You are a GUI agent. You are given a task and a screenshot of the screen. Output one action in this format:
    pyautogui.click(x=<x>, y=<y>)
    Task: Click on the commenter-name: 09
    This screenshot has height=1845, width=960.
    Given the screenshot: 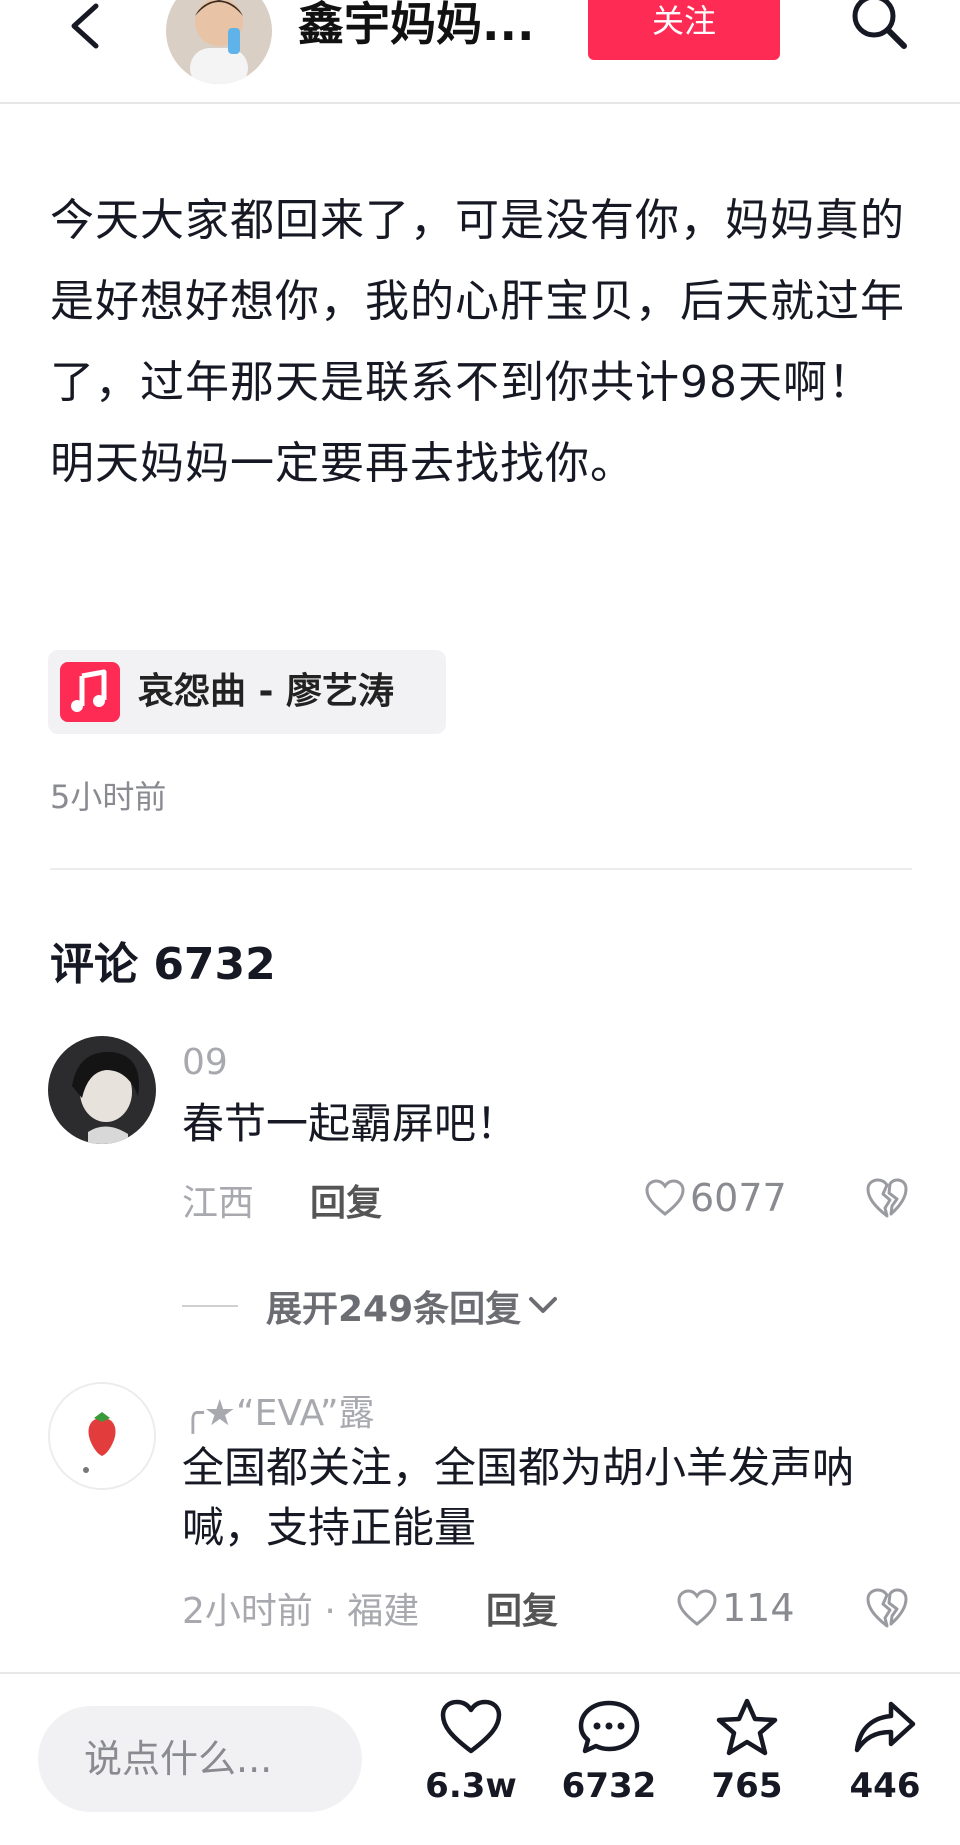 What is the action you would take?
    pyautogui.click(x=205, y=1062)
    